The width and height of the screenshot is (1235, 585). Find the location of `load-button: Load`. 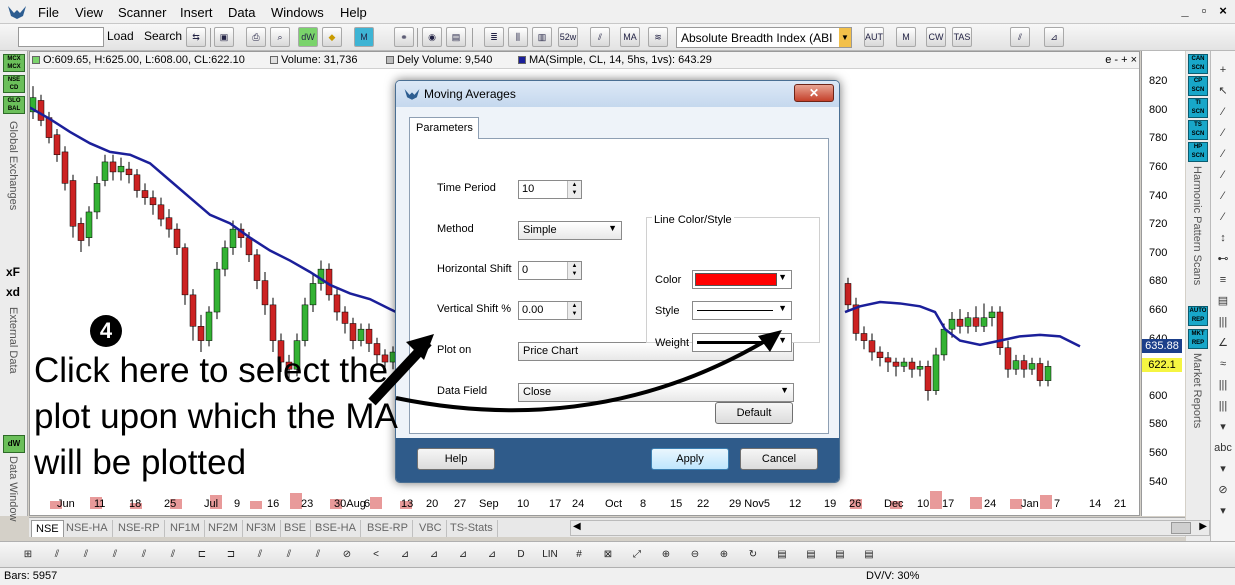

load-button: Load is located at coordinates (120, 36).